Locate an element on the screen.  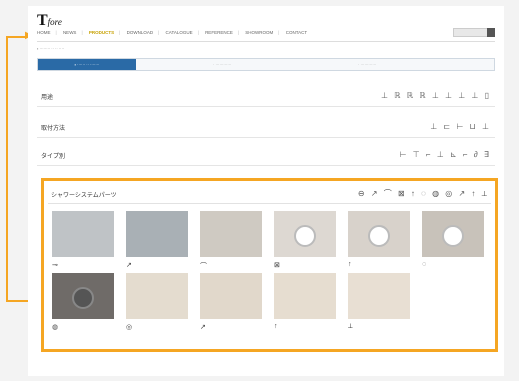
parts-icons: ⊖ ↗ ⌒ ⊠ ↑ ◌ ◍ ◎ ↗ ↑ ⟂ is located at coordinates (423, 193).